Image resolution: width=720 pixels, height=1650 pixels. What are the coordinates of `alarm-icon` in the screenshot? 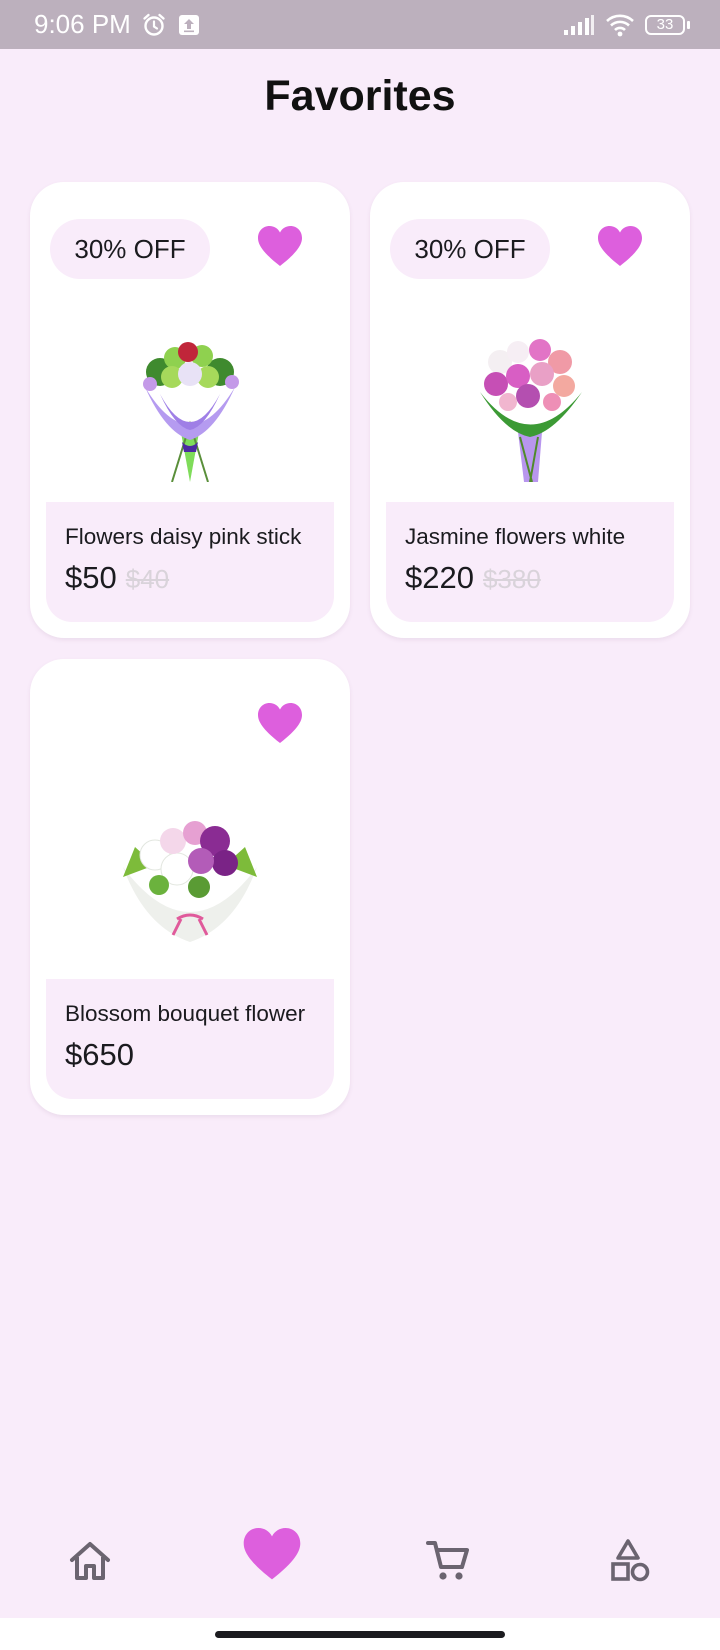 It's located at (154, 25).